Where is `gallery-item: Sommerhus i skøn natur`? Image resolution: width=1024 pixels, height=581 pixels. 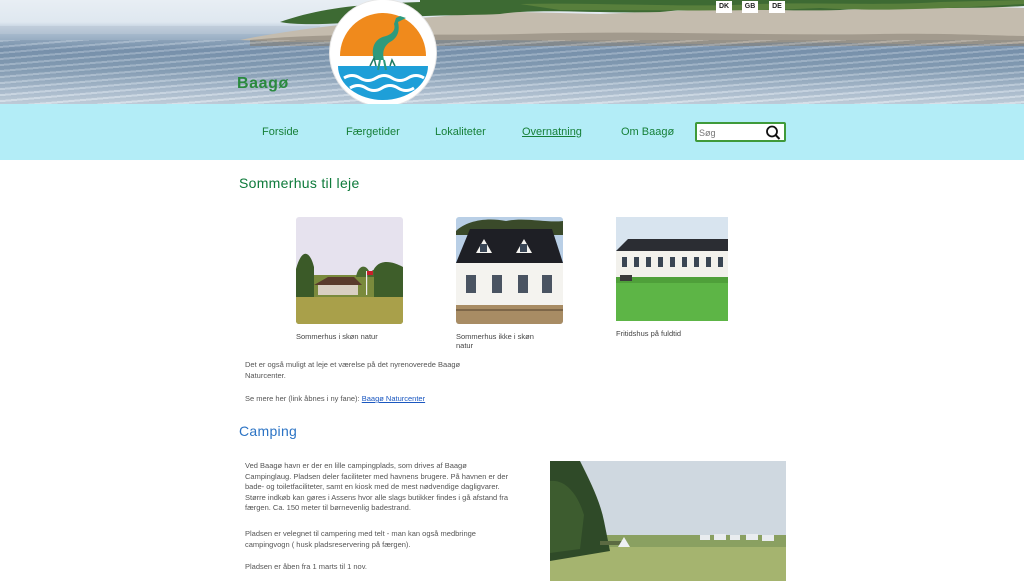 gallery-item: Sommerhus i skøn natur is located at coordinates (352, 279).